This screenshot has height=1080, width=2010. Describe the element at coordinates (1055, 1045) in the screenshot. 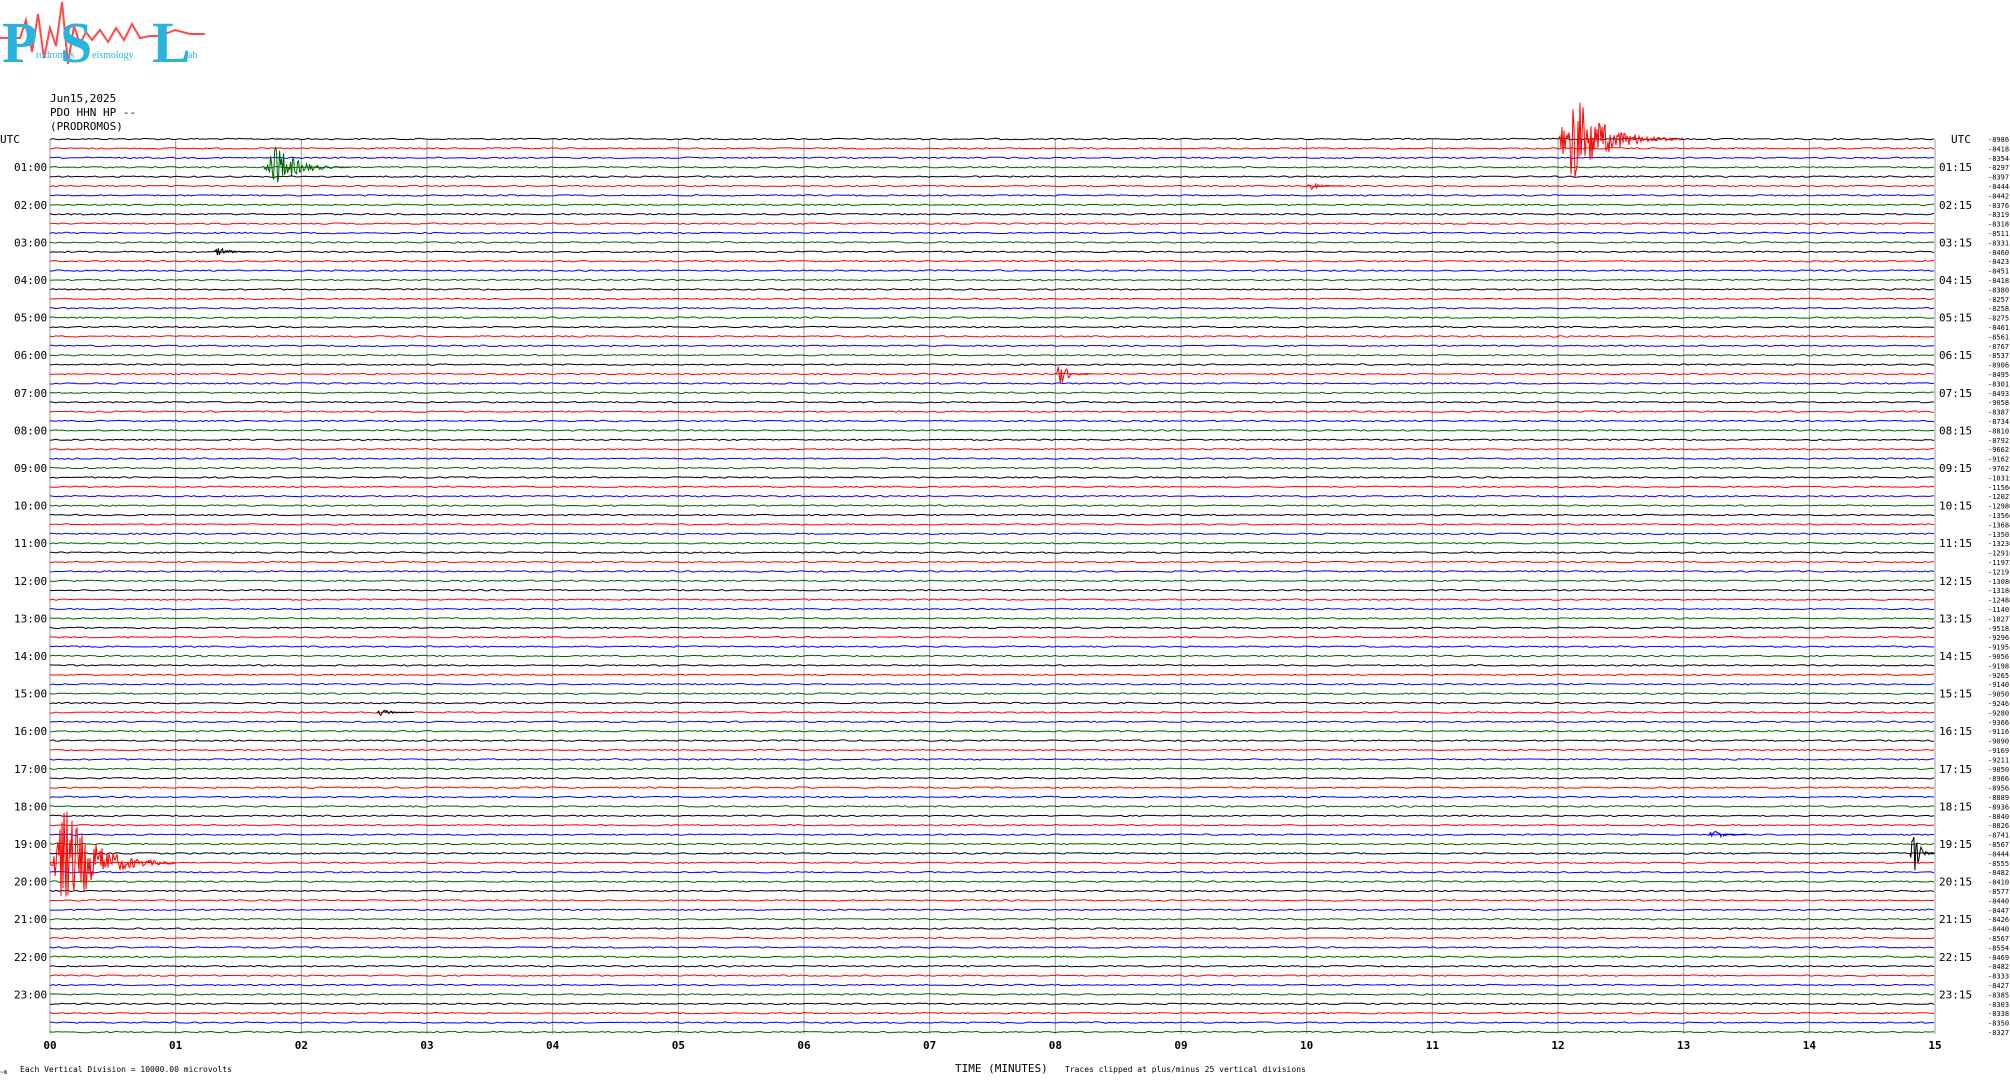

I see `x-tick-label: 08` at that location.